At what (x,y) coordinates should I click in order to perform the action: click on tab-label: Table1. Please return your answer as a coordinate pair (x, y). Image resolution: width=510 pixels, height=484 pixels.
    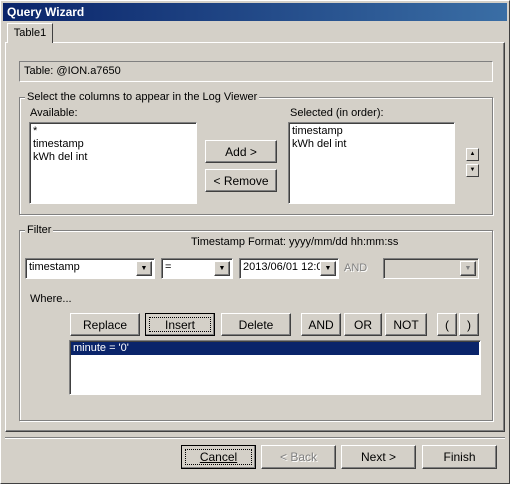
    Looking at the image, I should click on (30, 33).